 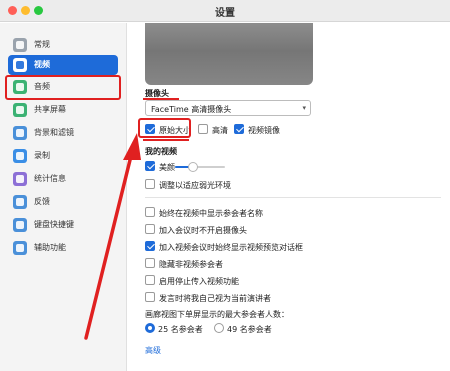 I want to click on title-bar: 设置, so click(x=225, y=11).